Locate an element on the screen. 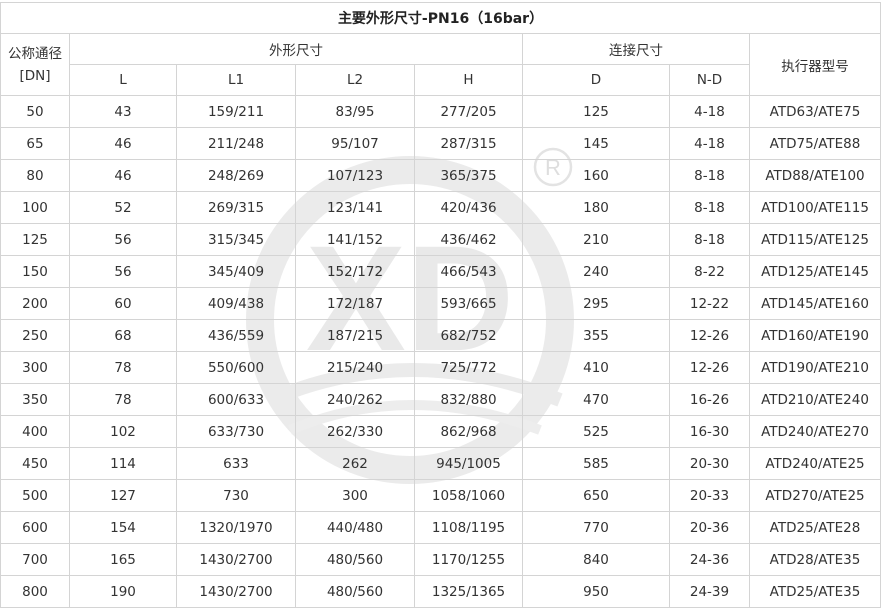 The width and height of the screenshot is (882, 614). cell-l: 190 is located at coordinates (123, 591).